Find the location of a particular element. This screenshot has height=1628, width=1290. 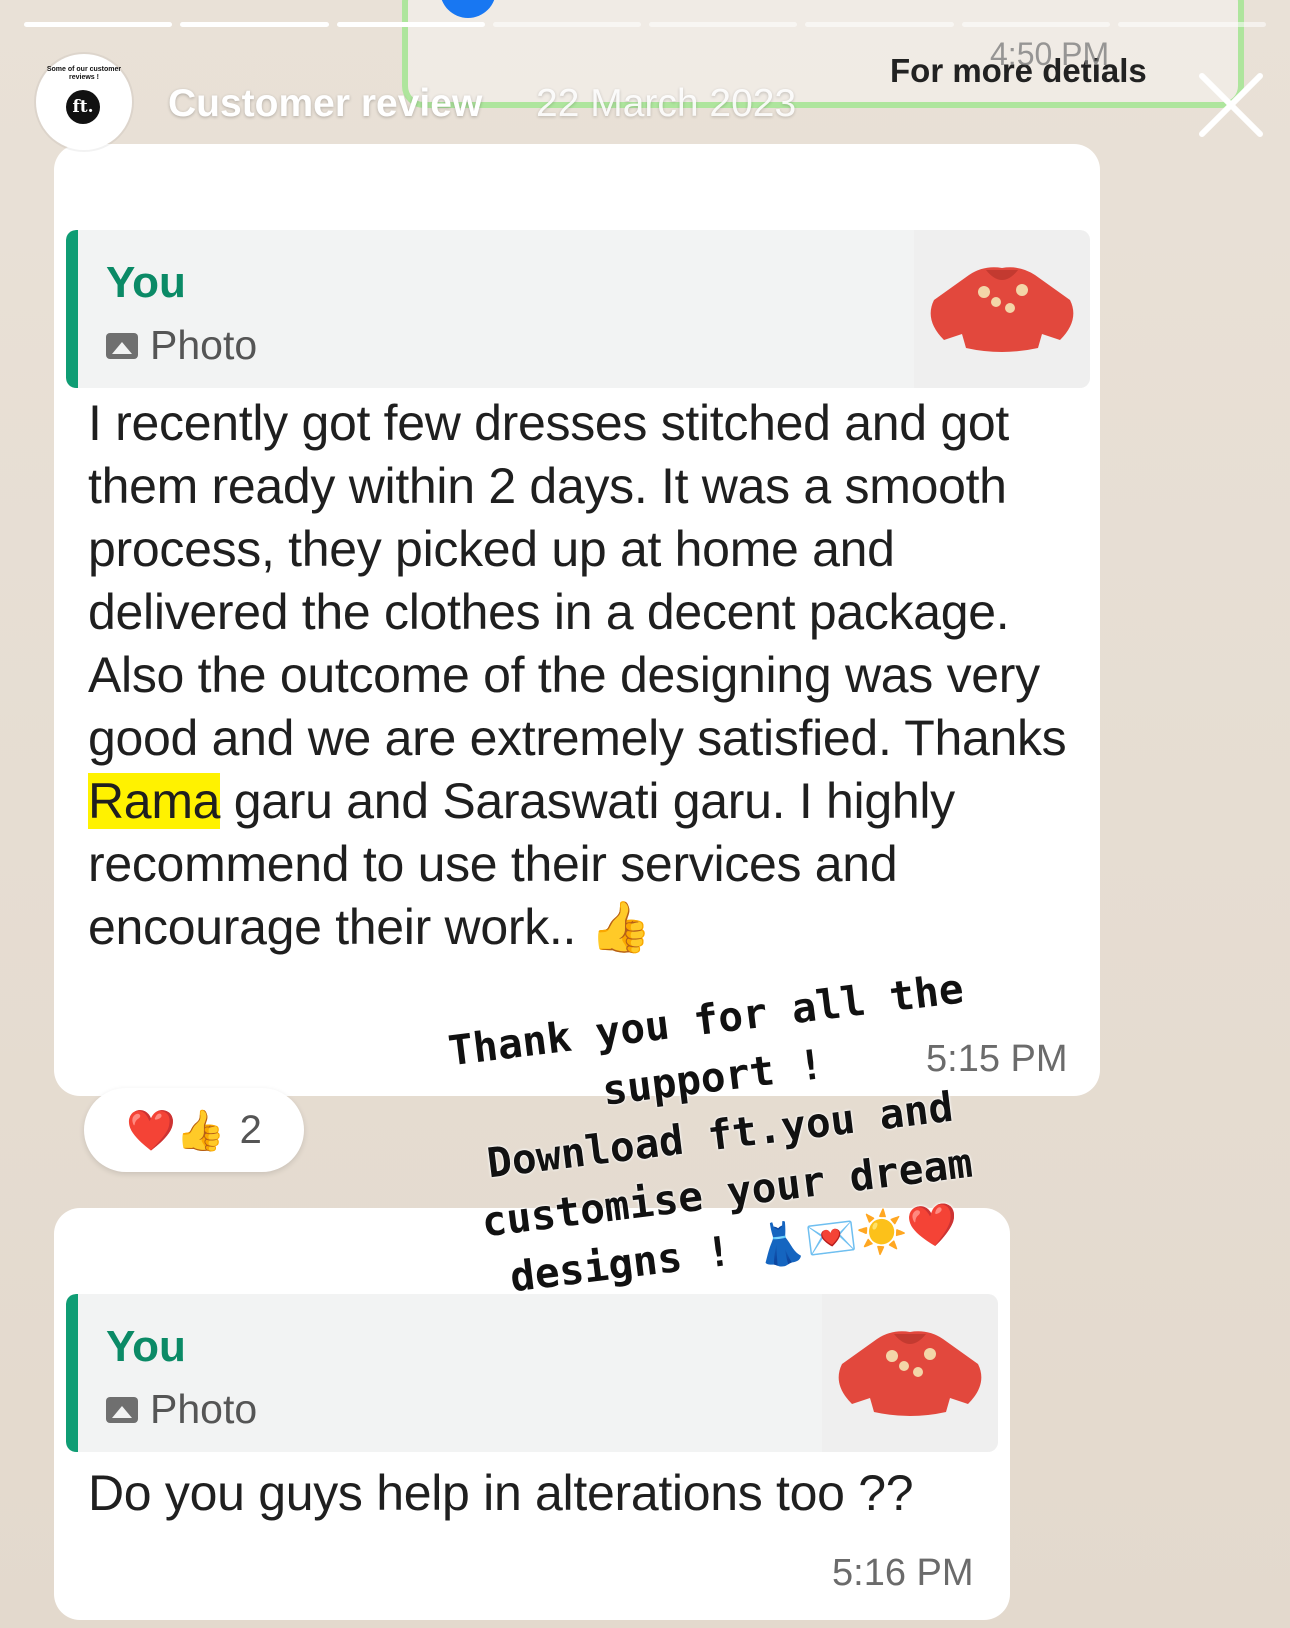

previous-message-time: 4:50 PM is located at coordinates (1050, 54).